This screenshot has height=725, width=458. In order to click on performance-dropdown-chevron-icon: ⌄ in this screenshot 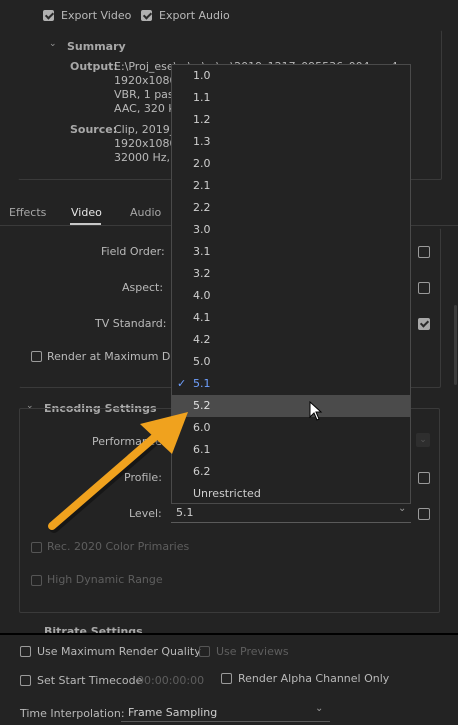, I will do `click(423, 440)`.